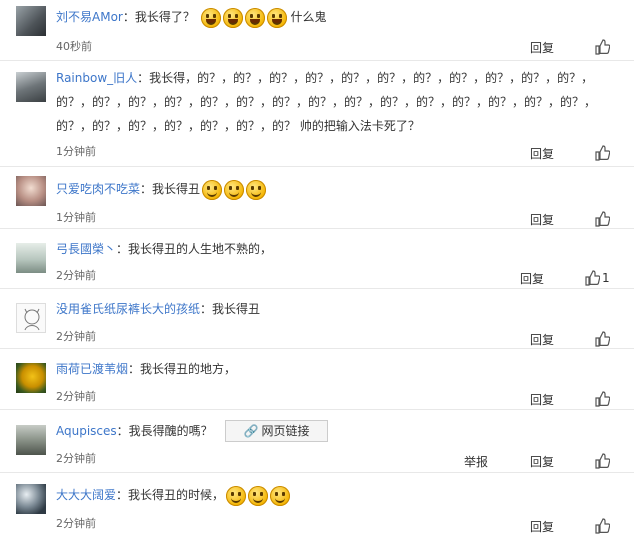 The width and height of the screenshot is (634, 545). I want to click on comment-row: 雨荷已渡苇烟：我长得丑的地方， 2分钟前 回复, so click(317, 379).